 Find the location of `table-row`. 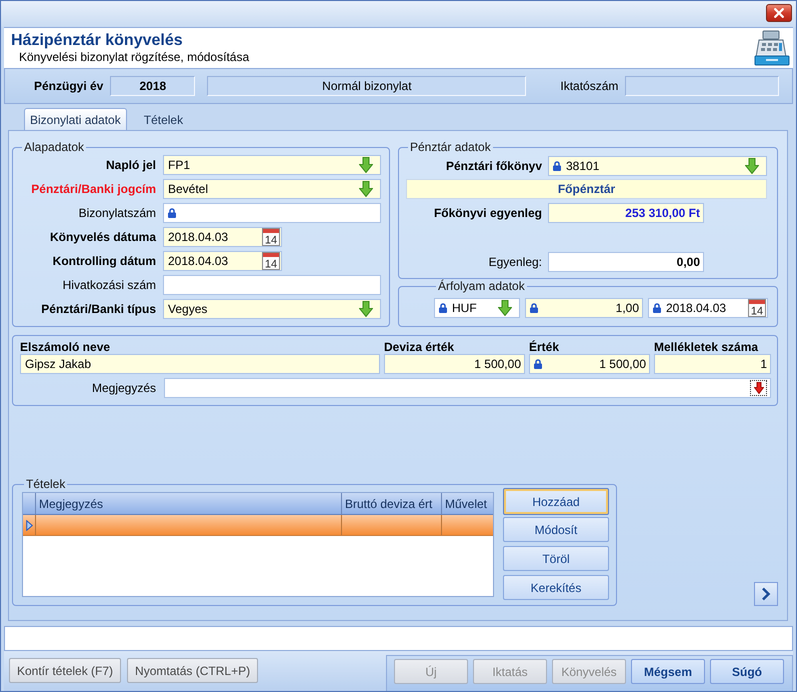

table-row is located at coordinates (258, 525).